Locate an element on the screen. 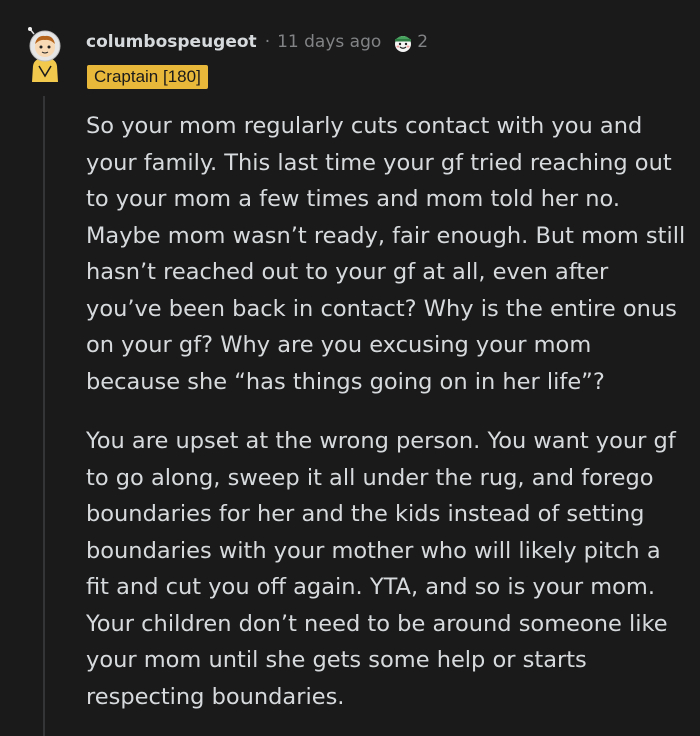  comment-header: columbospeugeot · 11 days ago 2 is located at coordinates (257, 42).